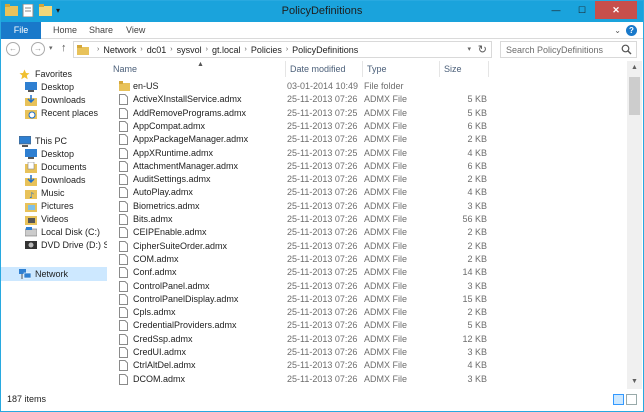 This screenshot has width=644, height=412. I want to click on file-name: COM.admx, so click(156, 258).